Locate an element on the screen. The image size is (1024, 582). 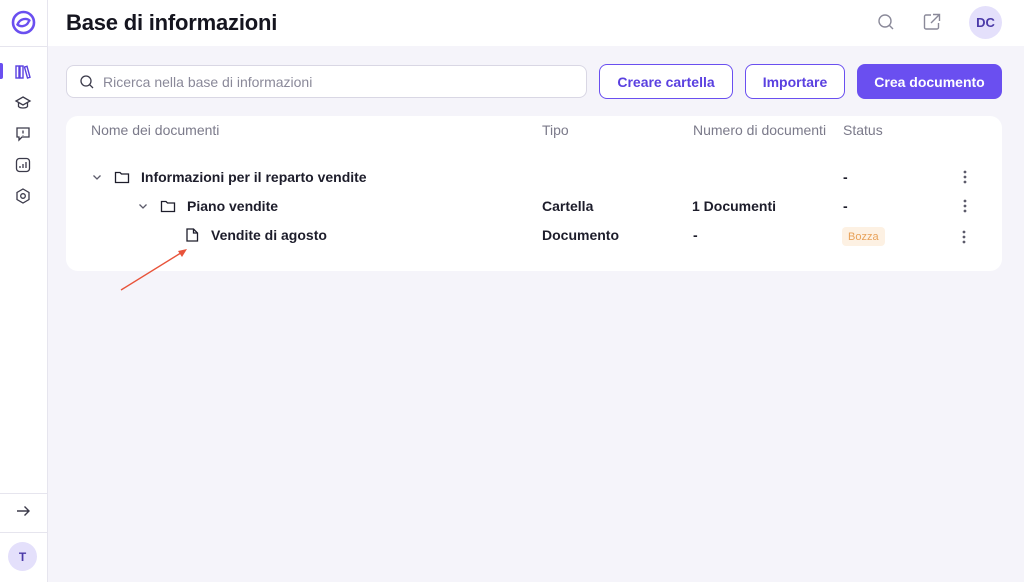
search-input is located at coordinates (338, 81).